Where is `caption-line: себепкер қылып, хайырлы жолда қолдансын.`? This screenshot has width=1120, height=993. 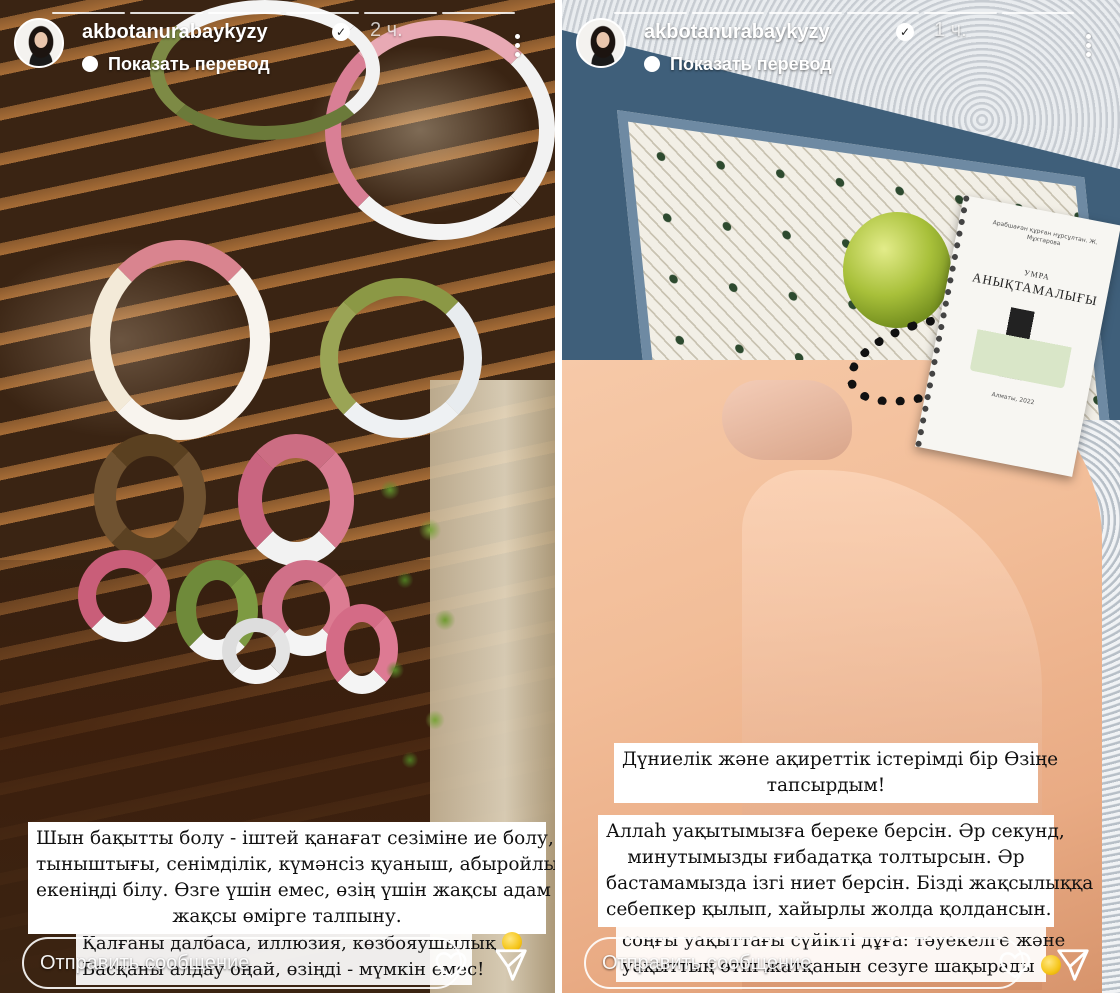
caption-line: себепкер қылып, хайырлы жолда қолдансын. is located at coordinates (829, 909).